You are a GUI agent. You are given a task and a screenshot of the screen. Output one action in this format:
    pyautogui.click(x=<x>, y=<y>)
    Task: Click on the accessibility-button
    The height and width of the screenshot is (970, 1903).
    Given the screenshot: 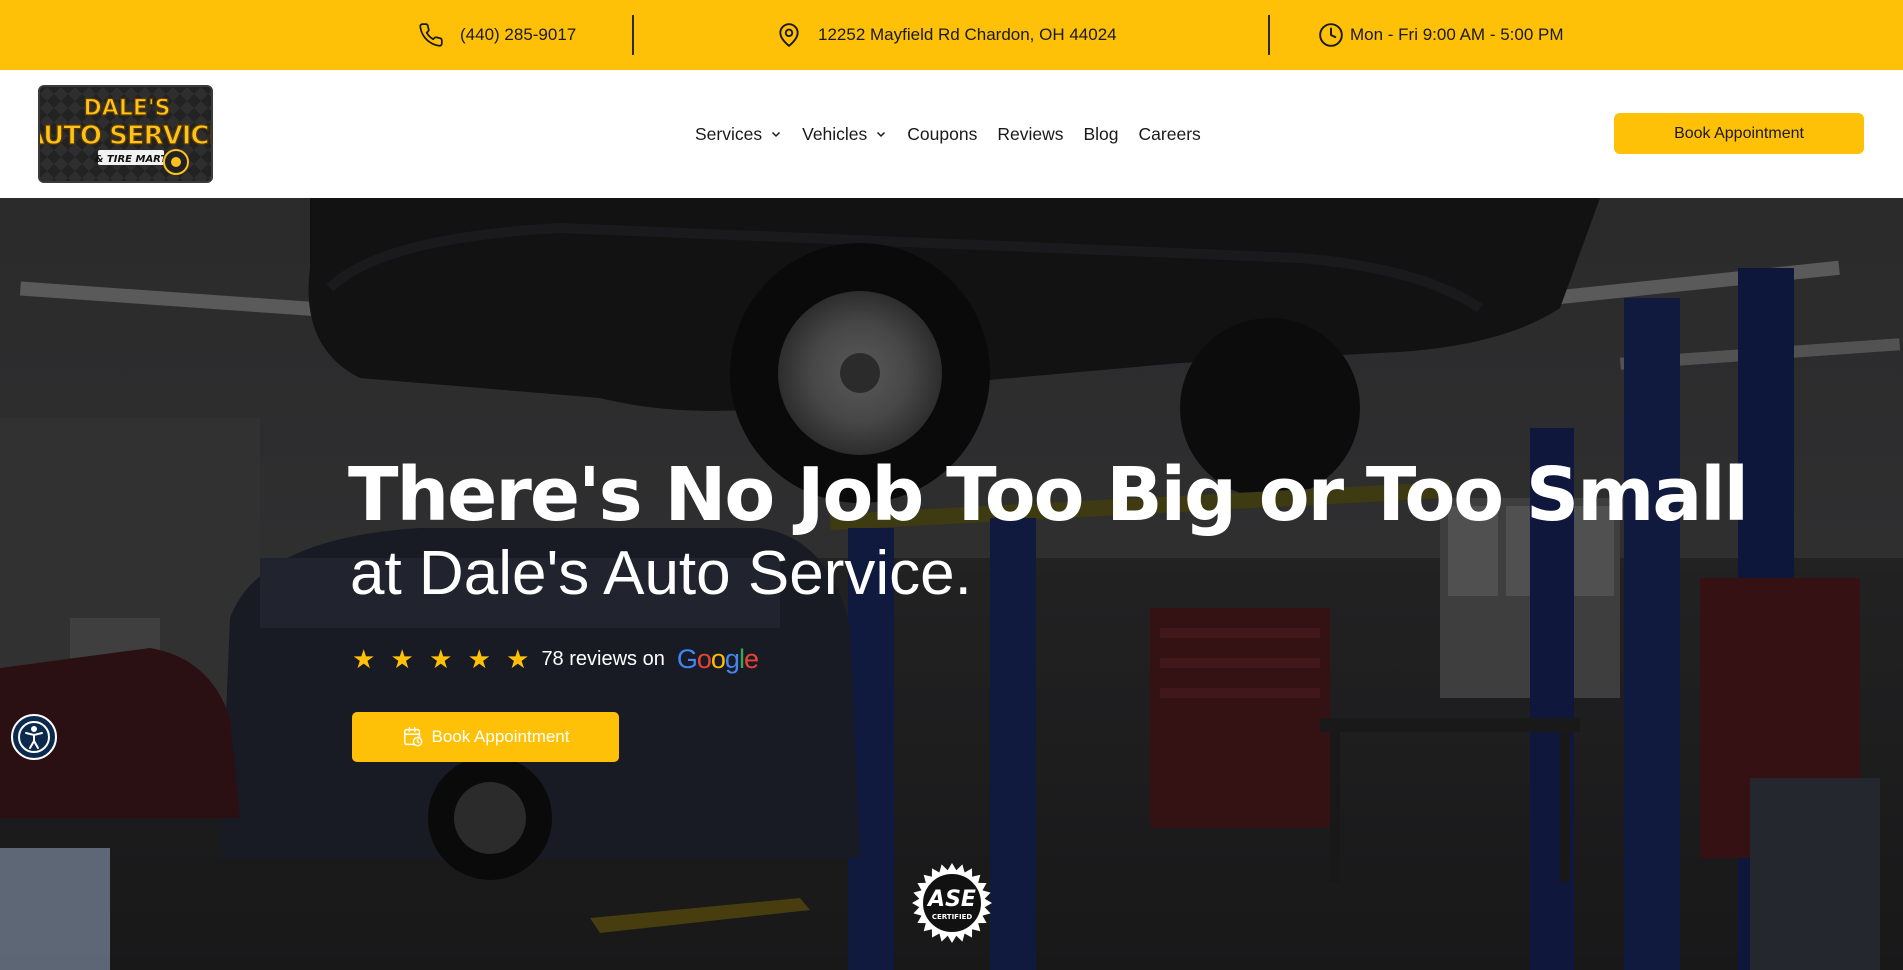 What is the action you would take?
    pyautogui.click(x=34, y=737)
    